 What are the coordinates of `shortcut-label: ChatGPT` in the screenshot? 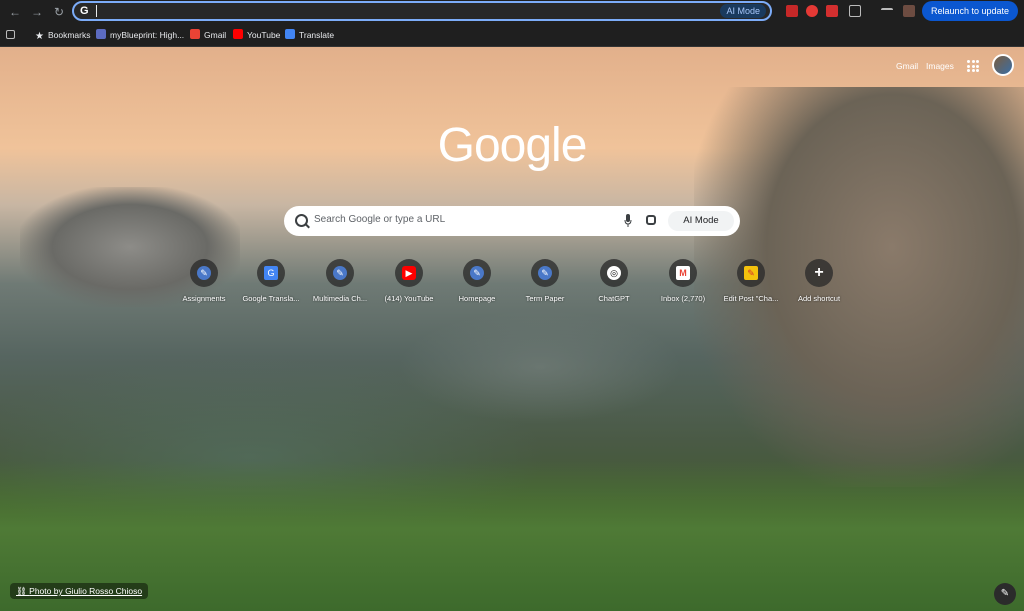 It's located at (614, 298).